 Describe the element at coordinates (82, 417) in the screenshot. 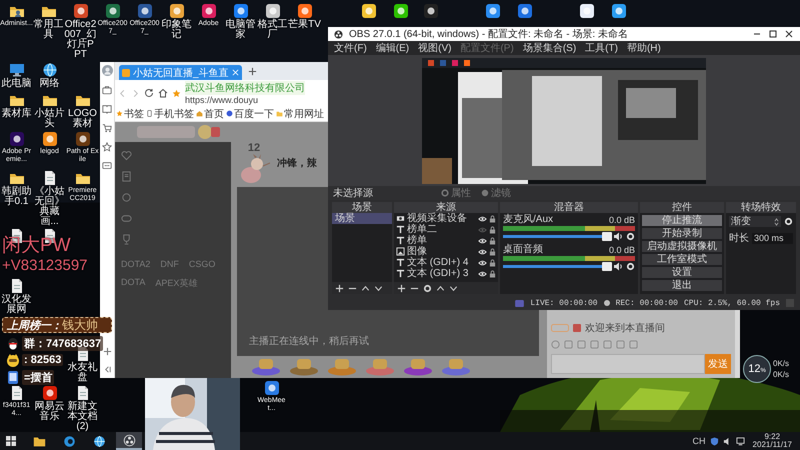

I see `icon-label: 新建文本文档 (2)` at that location.